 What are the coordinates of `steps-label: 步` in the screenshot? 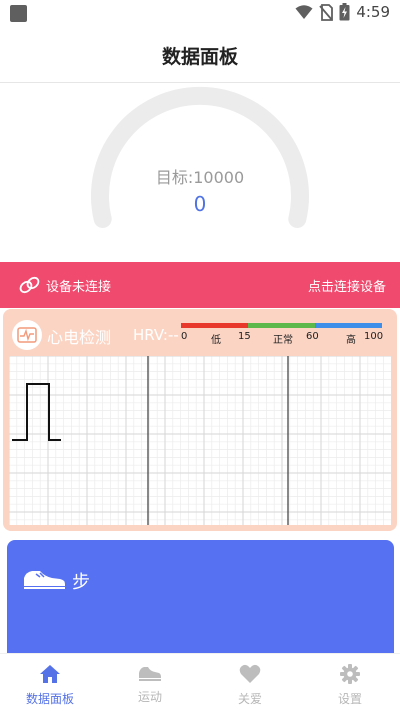 It's located at (81, 582).